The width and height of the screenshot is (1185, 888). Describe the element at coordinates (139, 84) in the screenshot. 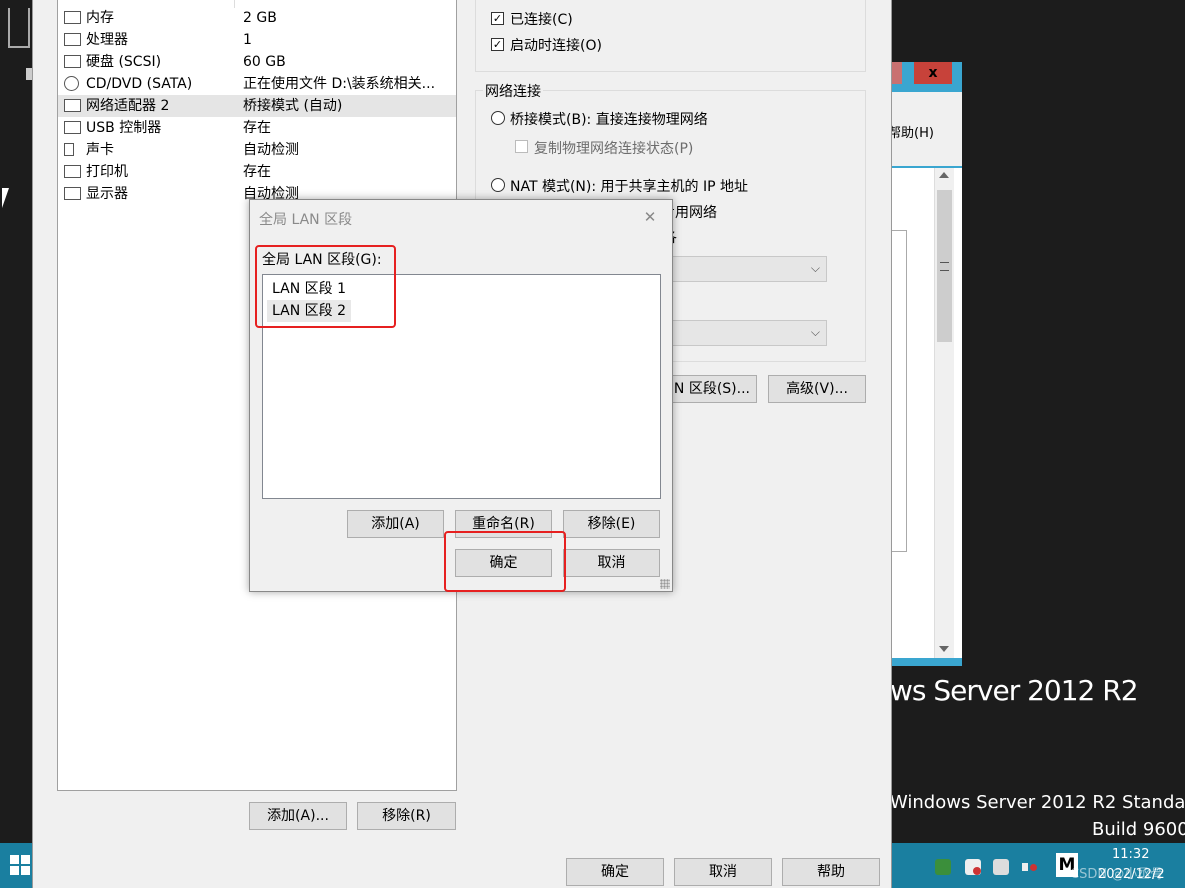

I see `device-name: CD/DVD (SATA)` at that location.